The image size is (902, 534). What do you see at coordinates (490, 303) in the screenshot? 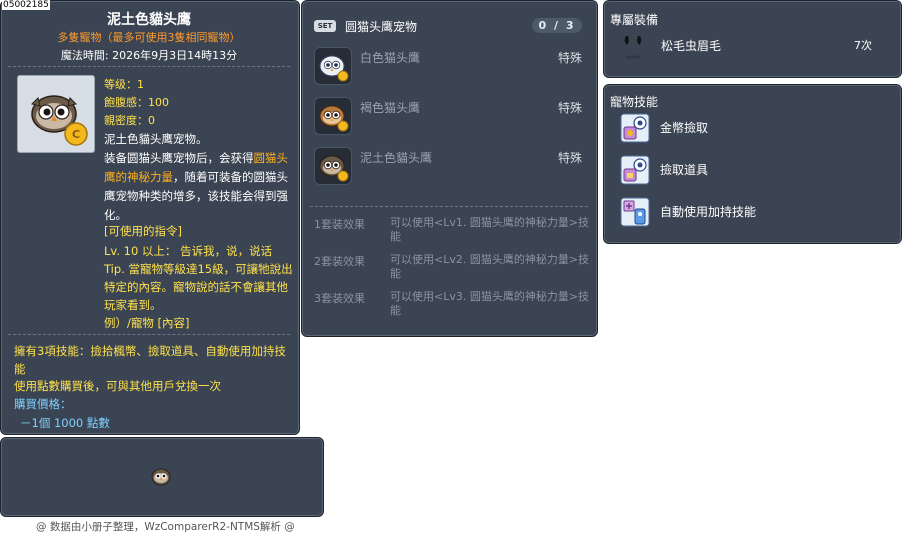
I see `set-effect-text: 可以使用<Lv3. 圆猫头鹰的神秘力量>技能` at bounding box center [490, 303].